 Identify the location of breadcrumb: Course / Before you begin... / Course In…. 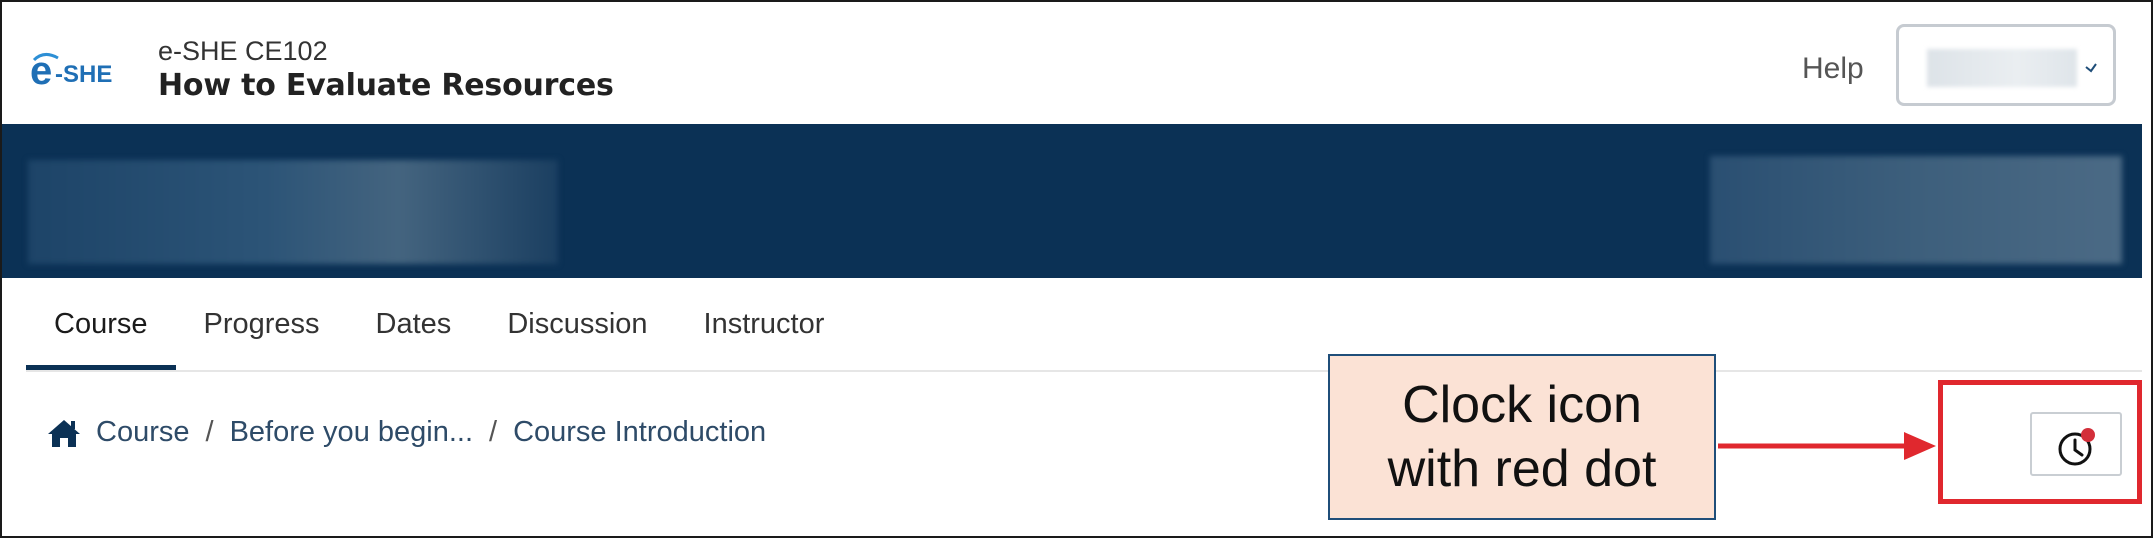
(406, 432).